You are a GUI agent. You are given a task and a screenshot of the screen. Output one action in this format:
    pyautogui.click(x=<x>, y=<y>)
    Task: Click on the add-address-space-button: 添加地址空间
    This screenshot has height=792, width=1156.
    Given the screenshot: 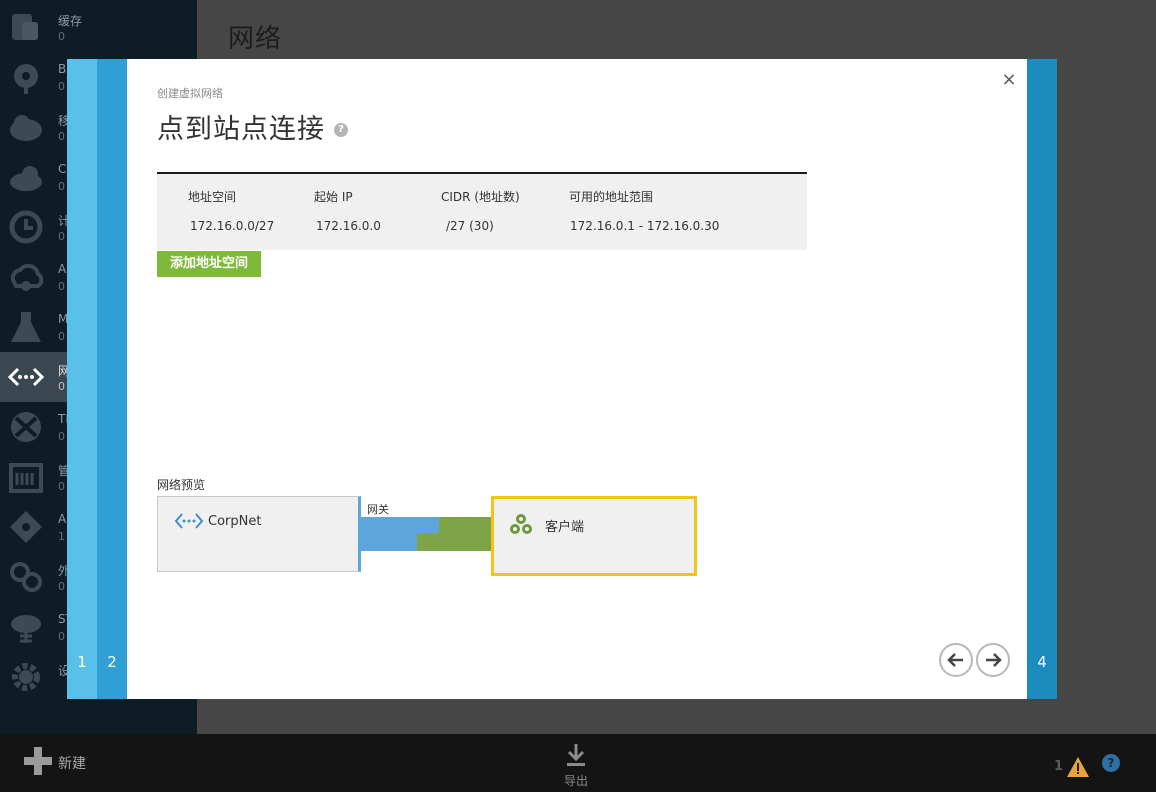 What is the action you would take?
    pyautogui.click(x=209, y=264)
    